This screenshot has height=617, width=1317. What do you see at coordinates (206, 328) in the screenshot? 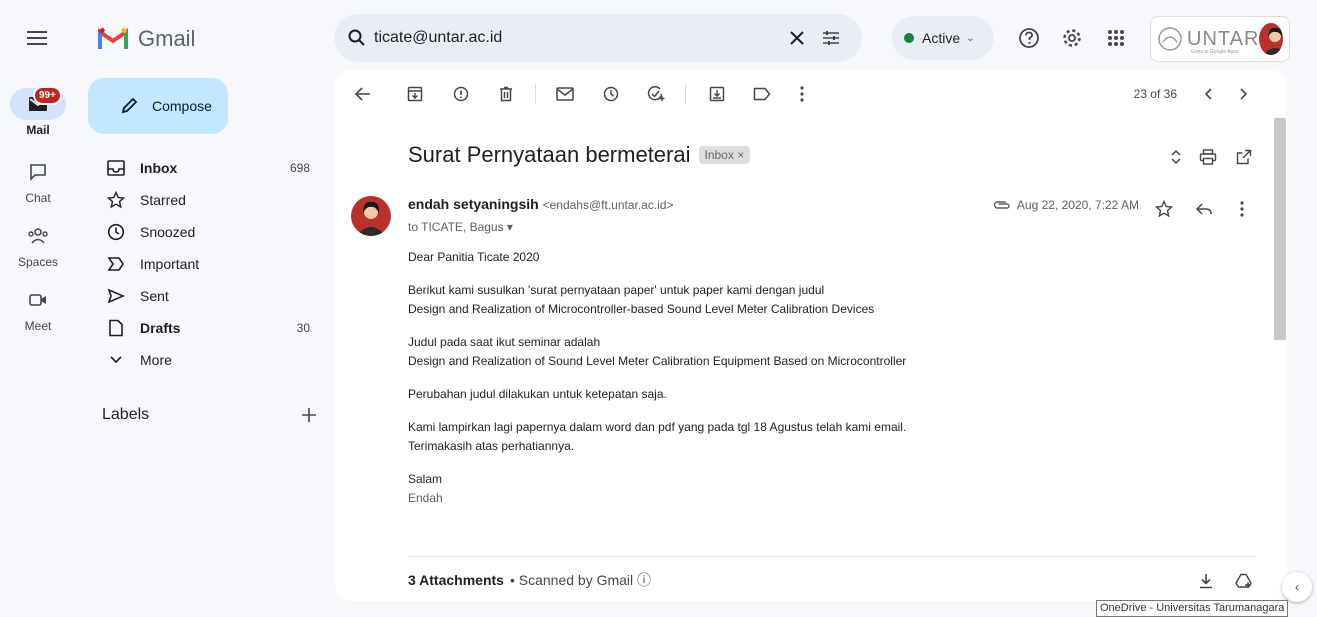
I see `nav-item-drafts: Drafts 30` at bounding box center [206, 328].